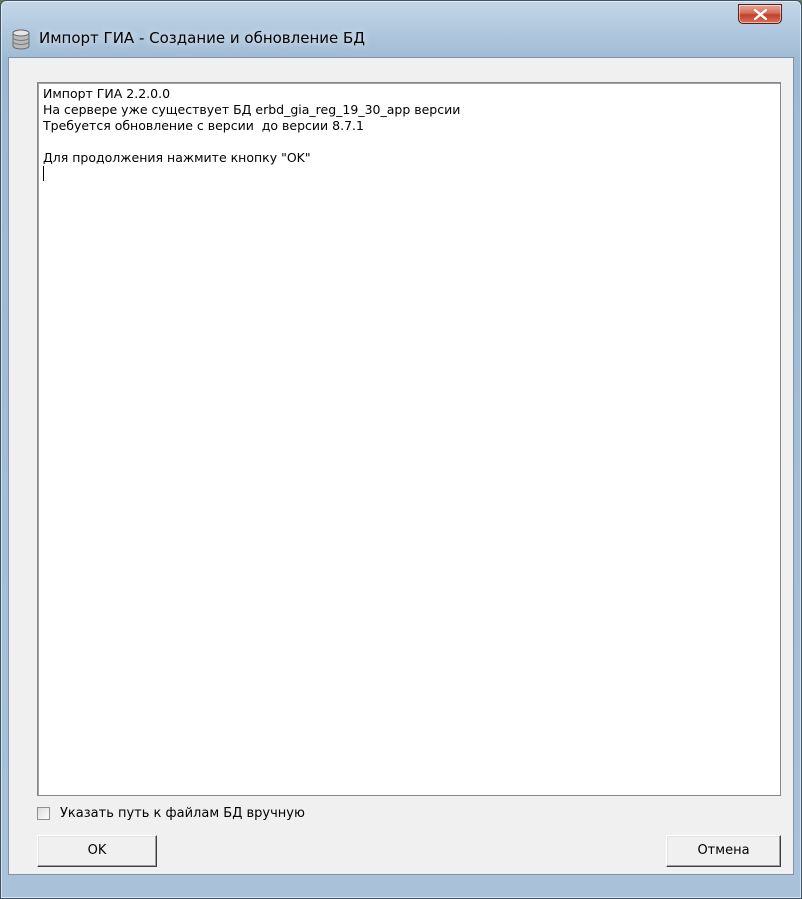 Image resolution: width=802 pixels, height=899 pixels. I want to click on ok-button: OK, so click(97, 851).